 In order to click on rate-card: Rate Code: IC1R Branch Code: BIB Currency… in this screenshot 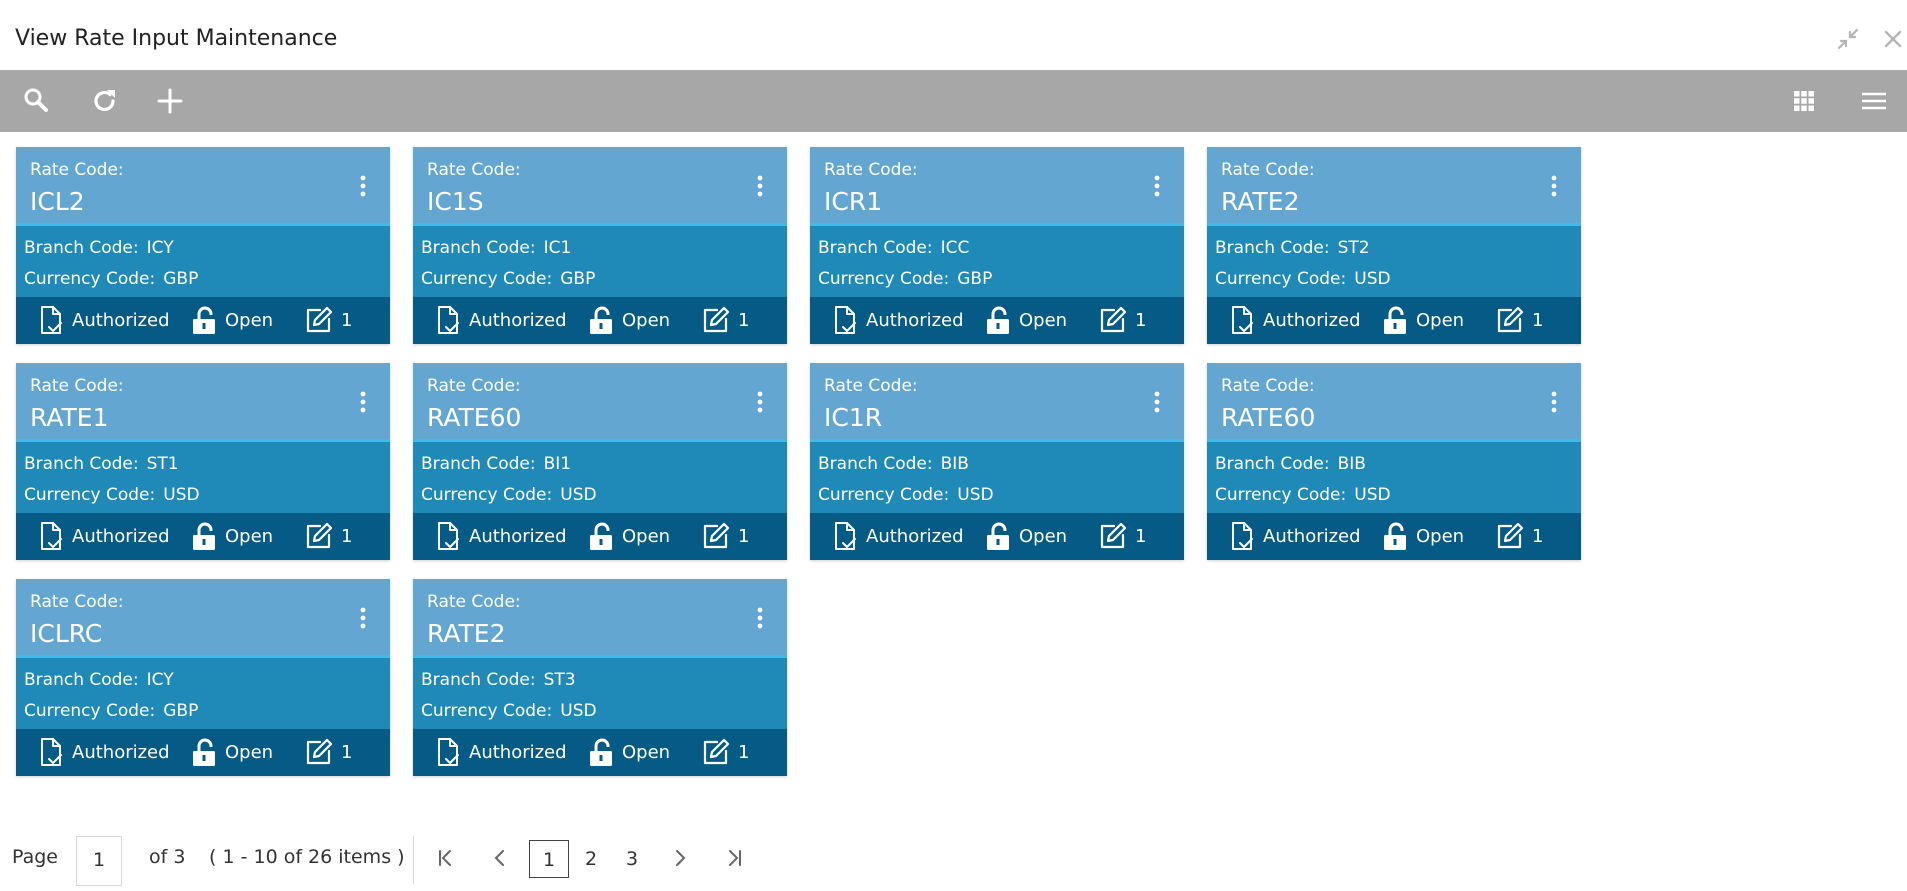, I will do `click(997, 461)`.